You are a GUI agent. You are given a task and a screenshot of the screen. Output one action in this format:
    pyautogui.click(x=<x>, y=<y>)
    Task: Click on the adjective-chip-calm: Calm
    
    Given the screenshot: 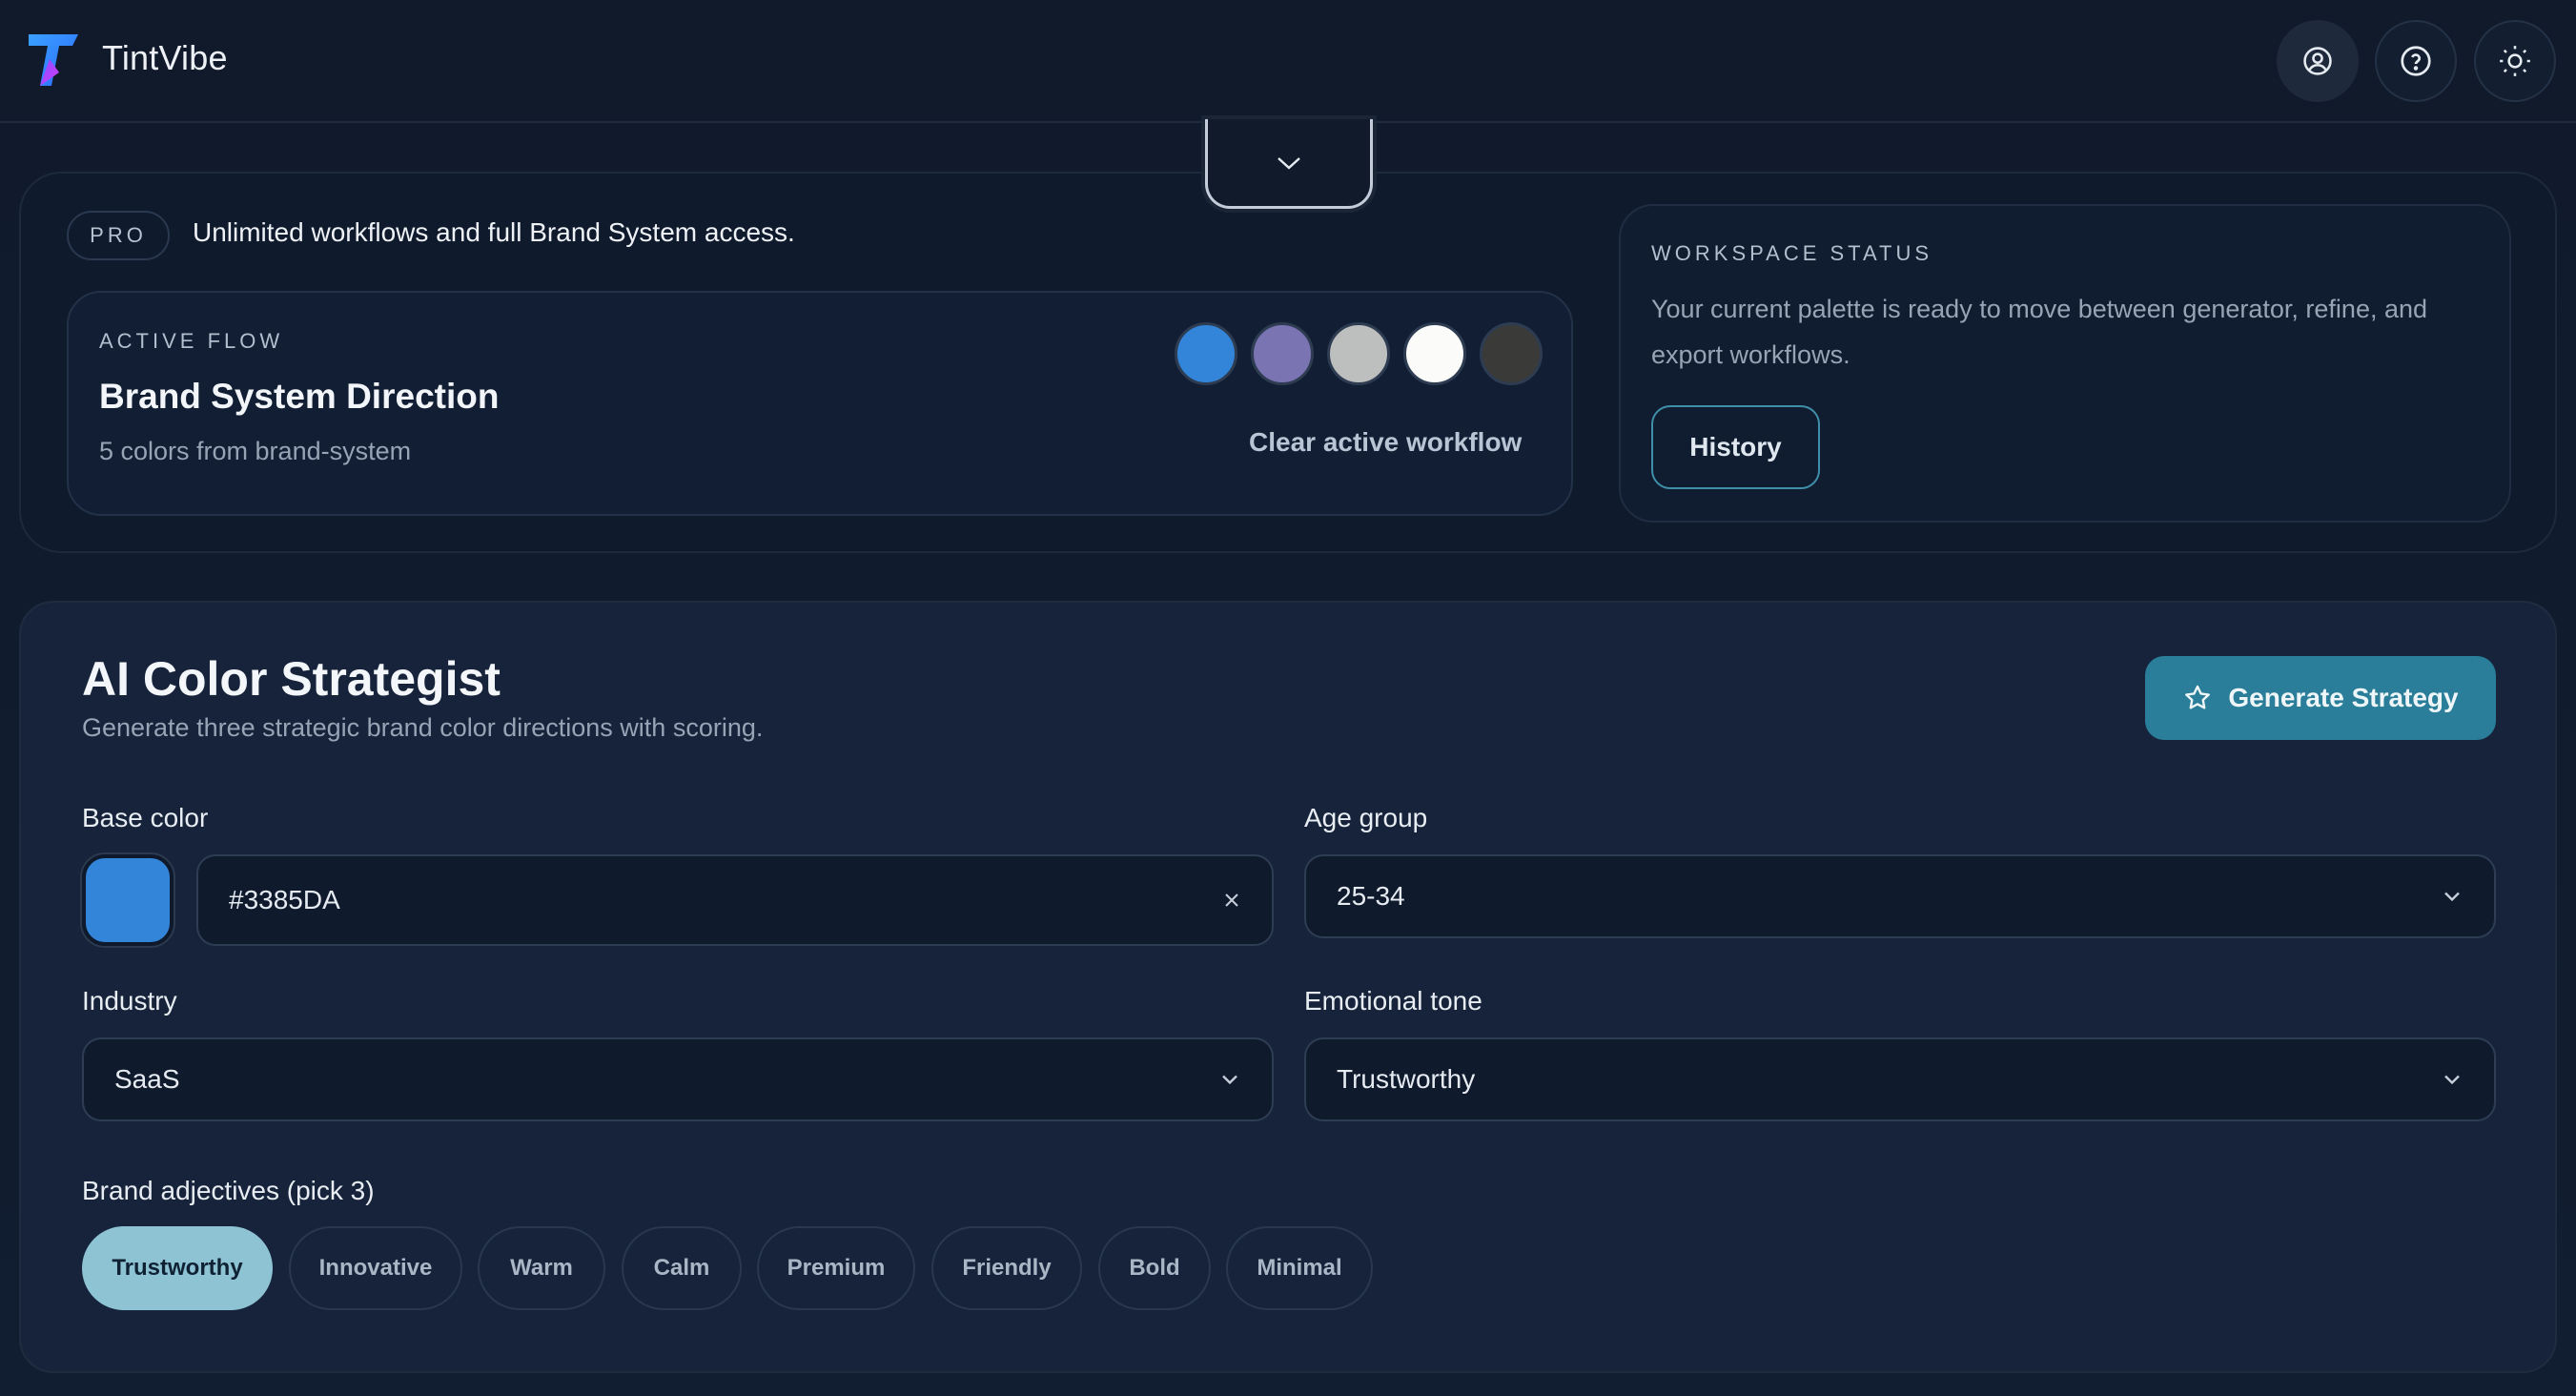 What is the action you would take?
    pyautogui.click(x=682, y=1268)
    